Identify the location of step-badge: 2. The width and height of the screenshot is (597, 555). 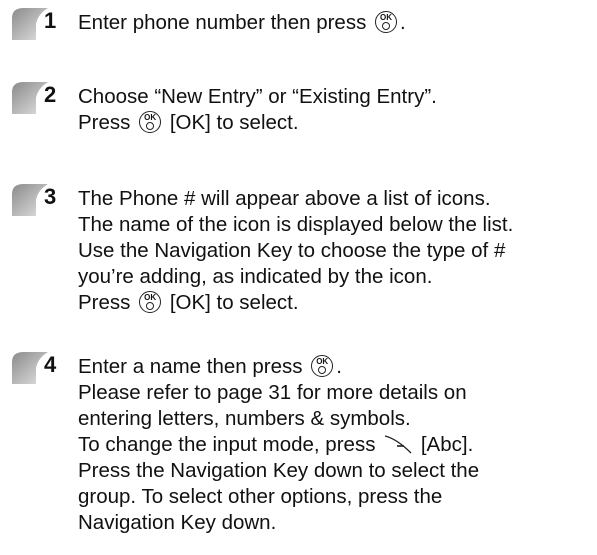
(38, 96).